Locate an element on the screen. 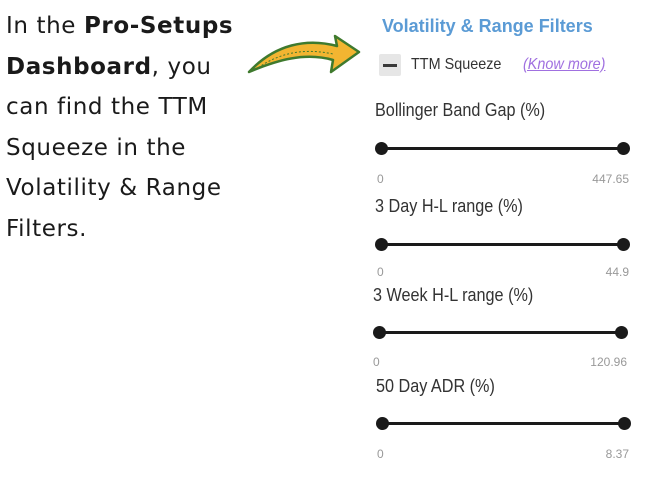 The height and width of the screenshot is (478, 651). know-more-link: (Know more) is located at coordinates (564, 65).